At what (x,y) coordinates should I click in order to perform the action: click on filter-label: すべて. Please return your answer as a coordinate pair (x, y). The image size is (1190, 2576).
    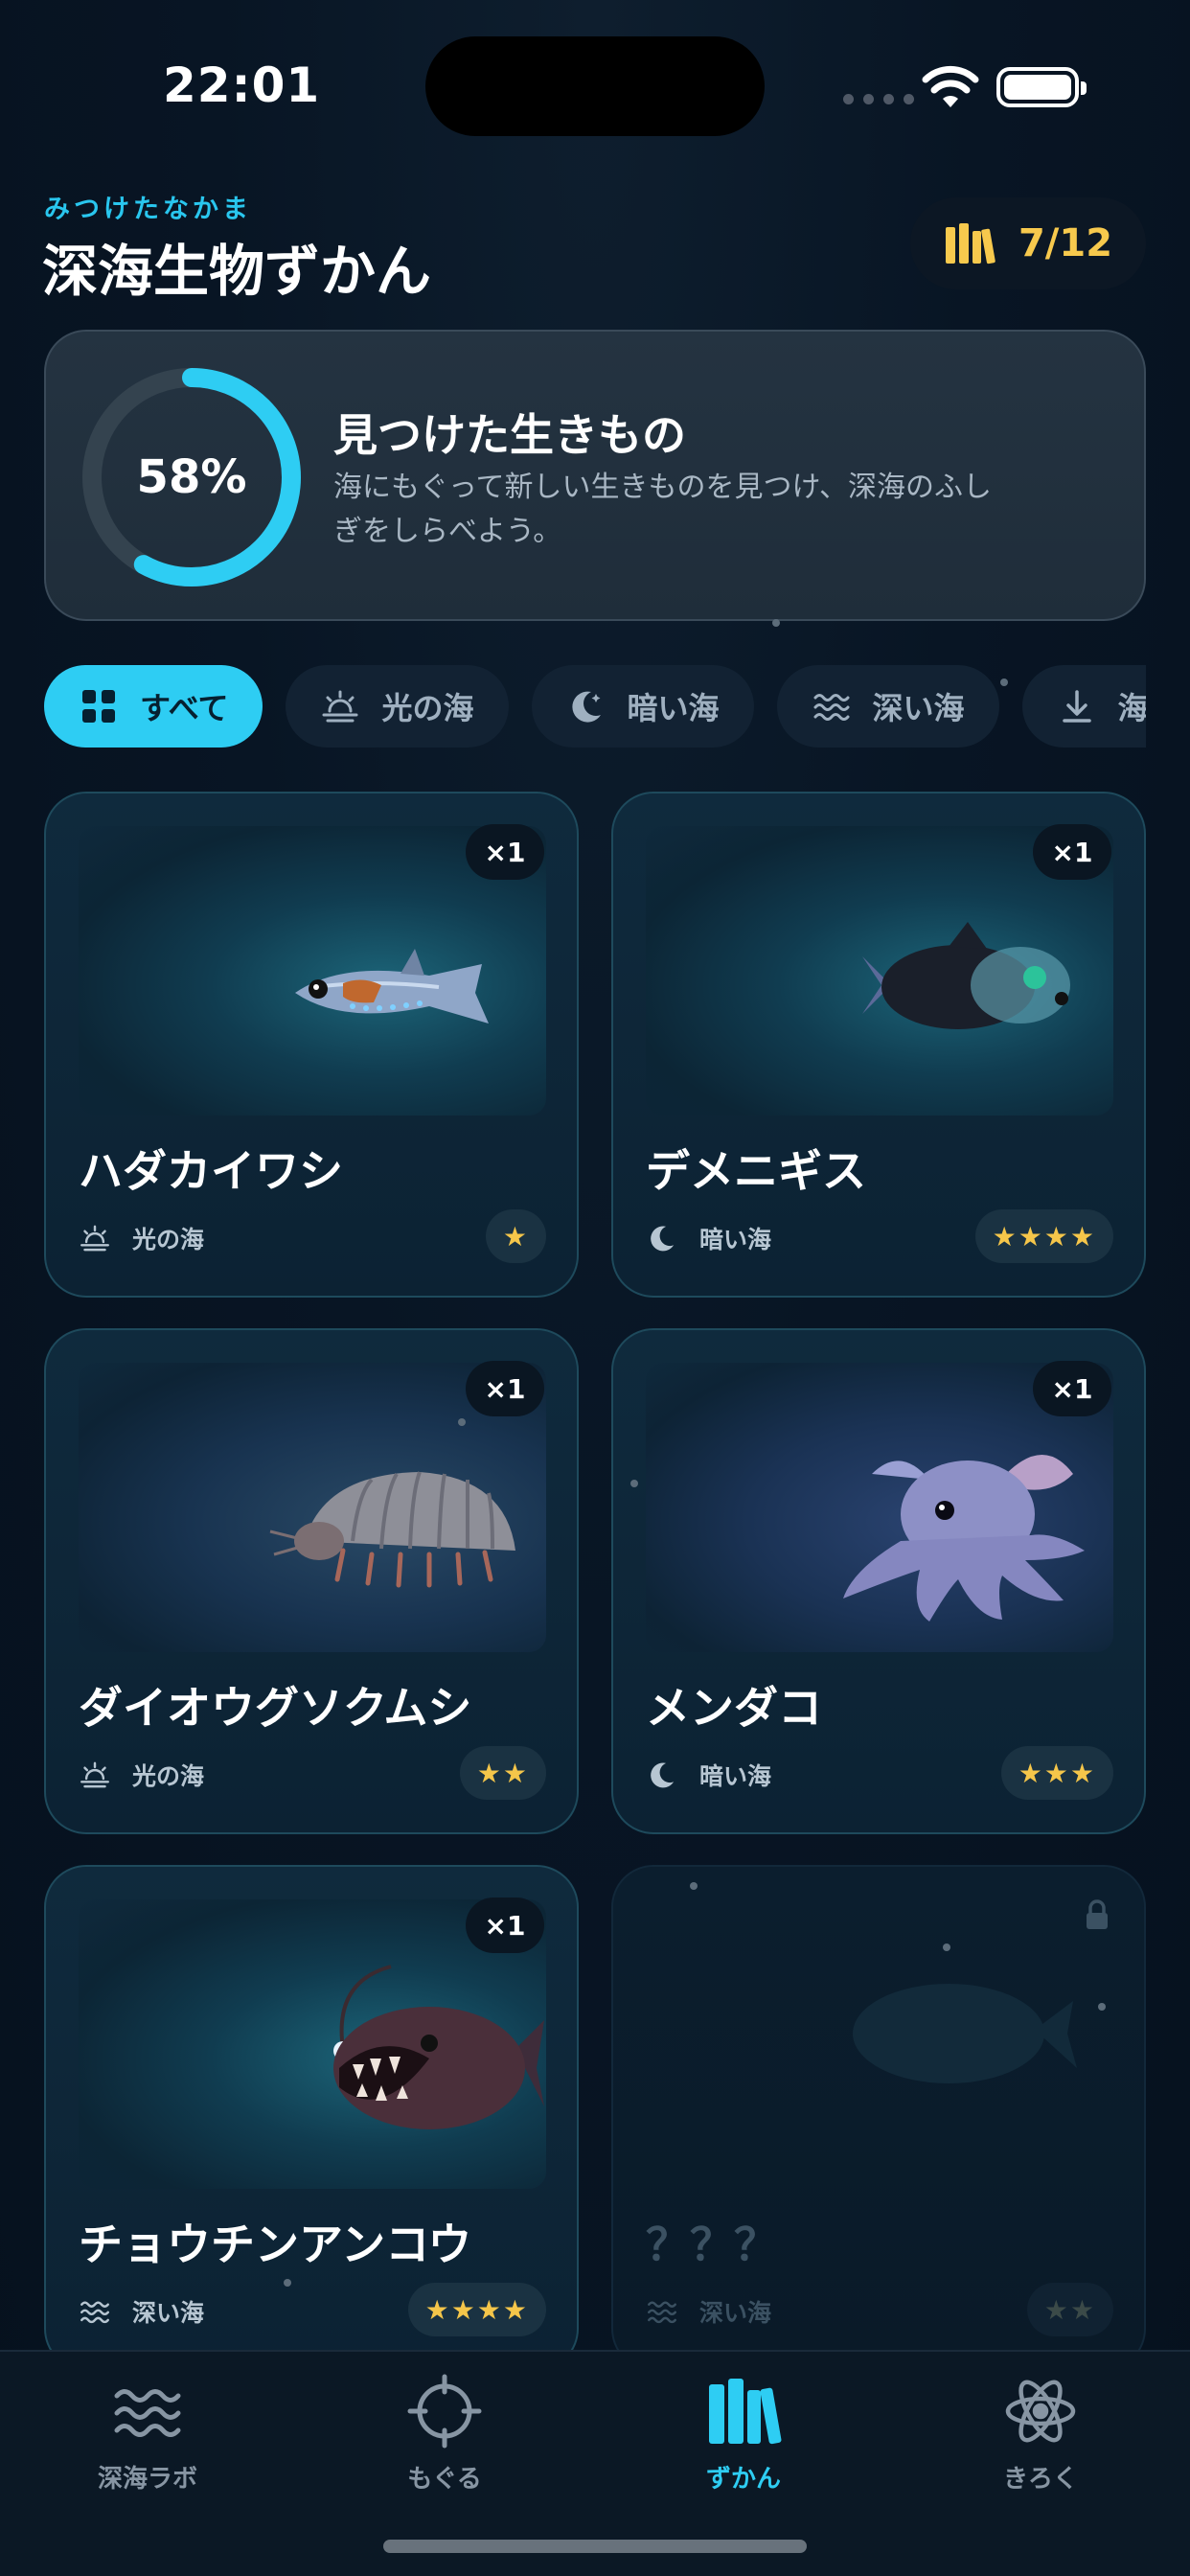
    Looking at the image, I should click on (185, 708).